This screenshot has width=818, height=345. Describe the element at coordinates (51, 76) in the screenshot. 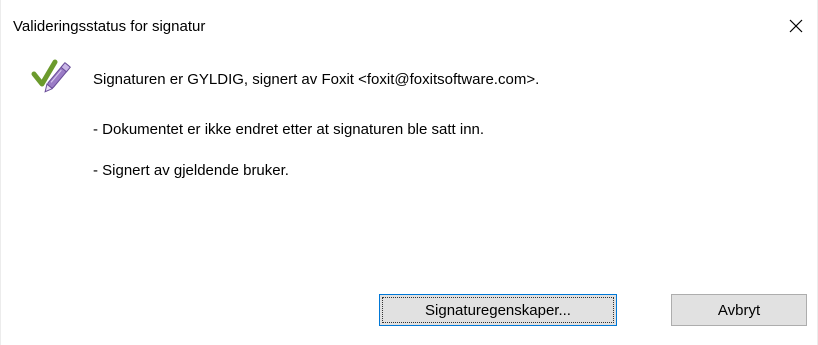

I see `signature-valid-icon` at that location.